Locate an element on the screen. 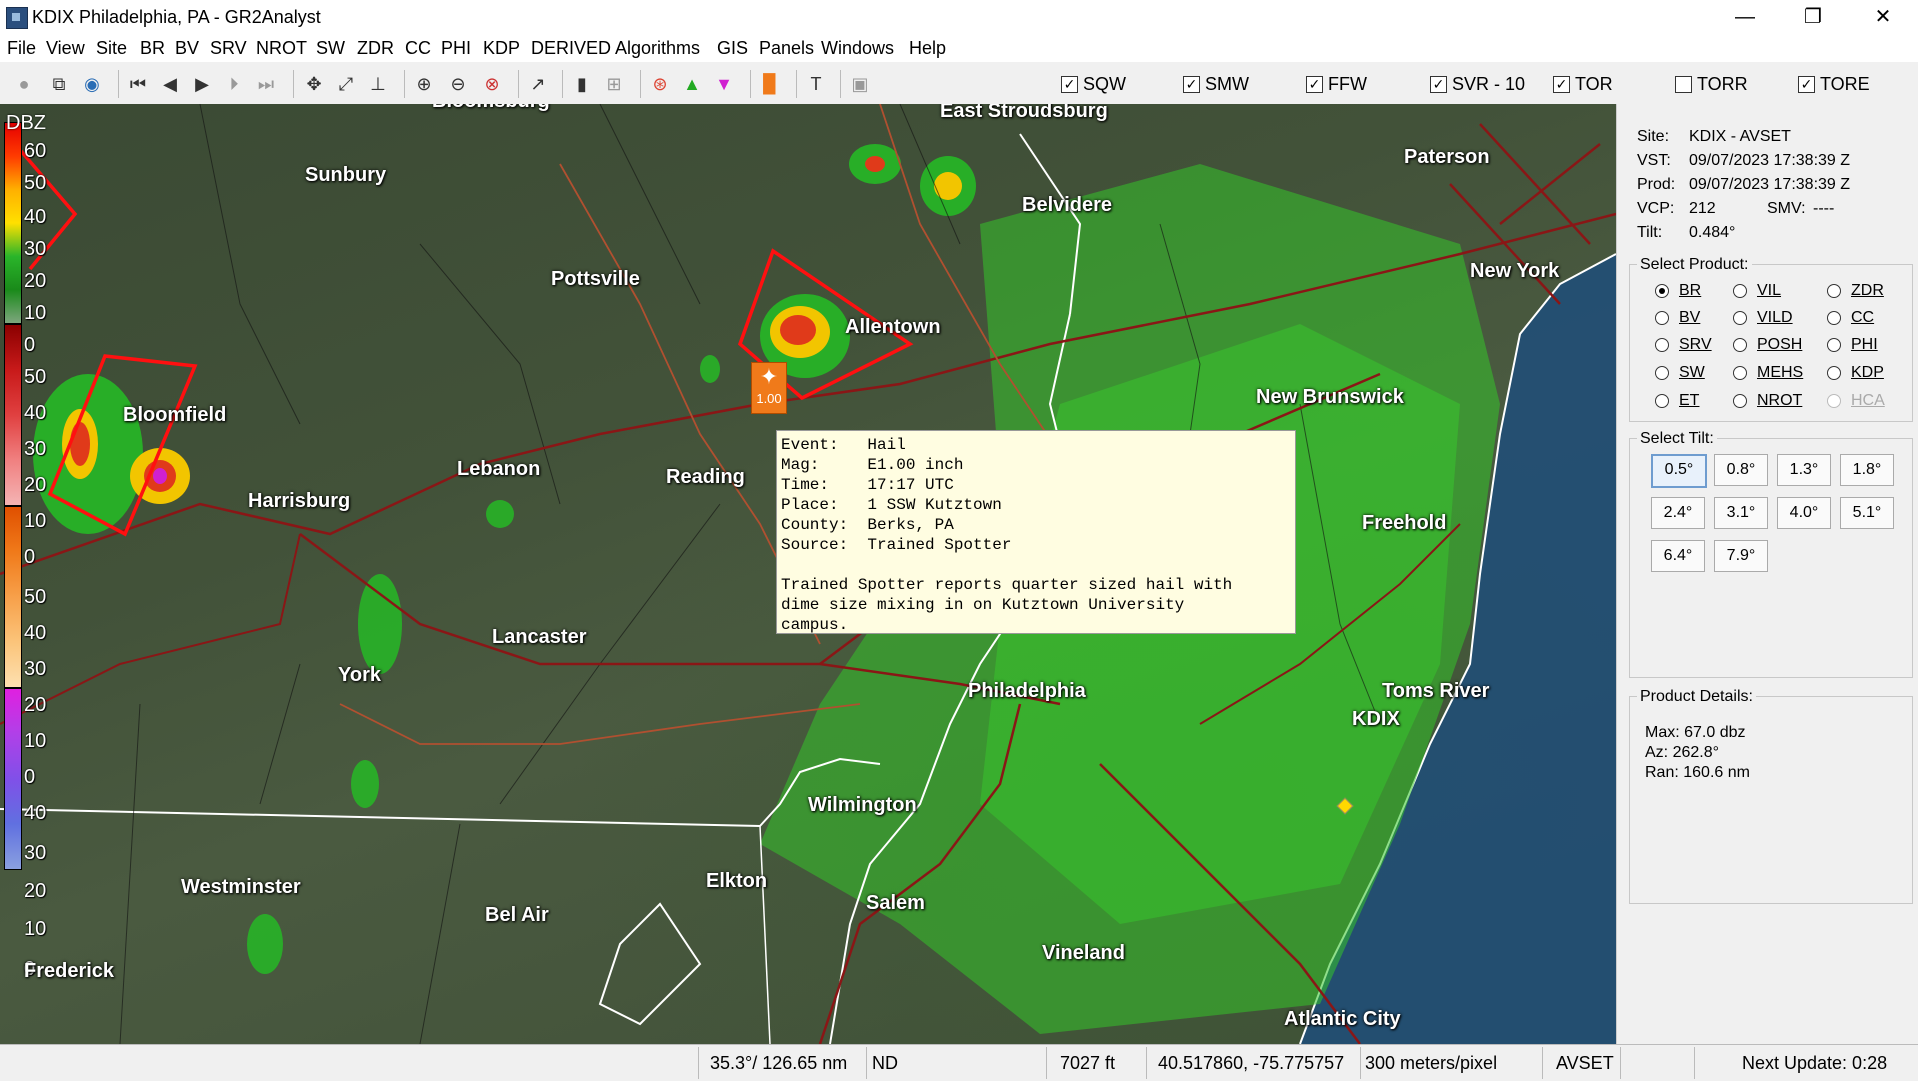 This screenshot has width=1918, height=1081. report-icon: ▉ is located at coordinates (770, 84).